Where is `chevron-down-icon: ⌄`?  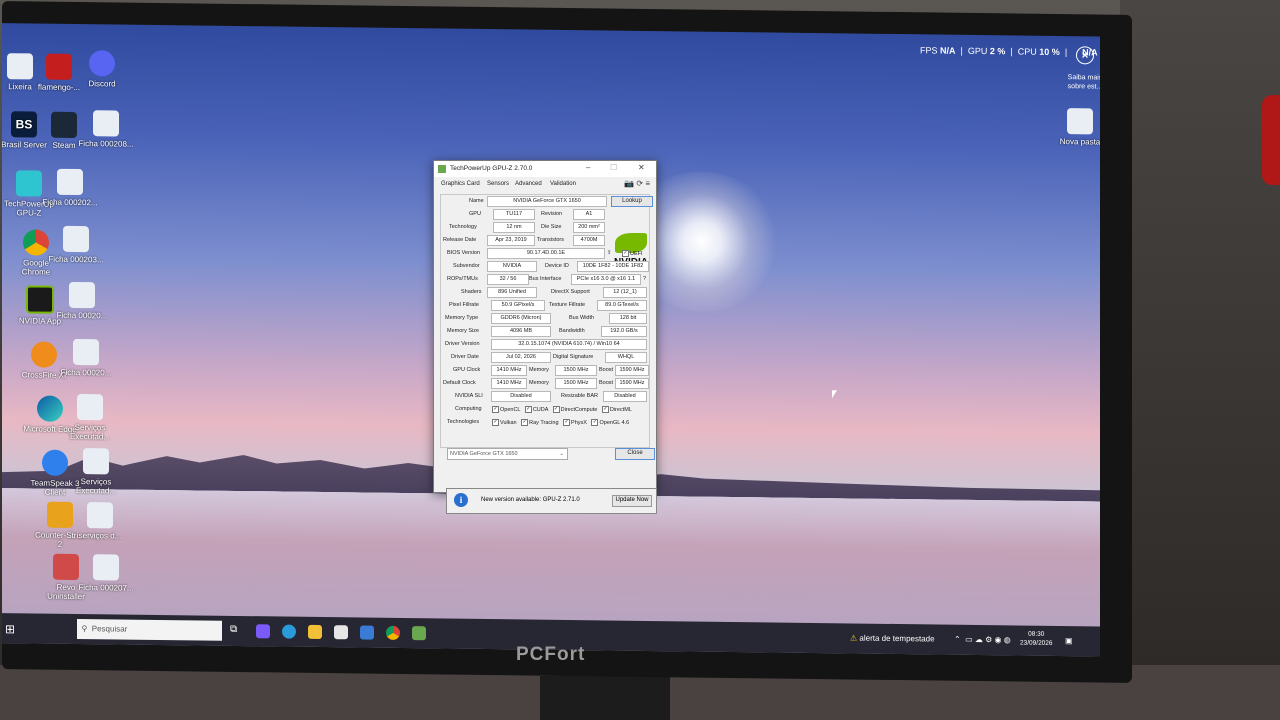 chevron-down-icon: ⌄ is located at coordinates (561, 454).